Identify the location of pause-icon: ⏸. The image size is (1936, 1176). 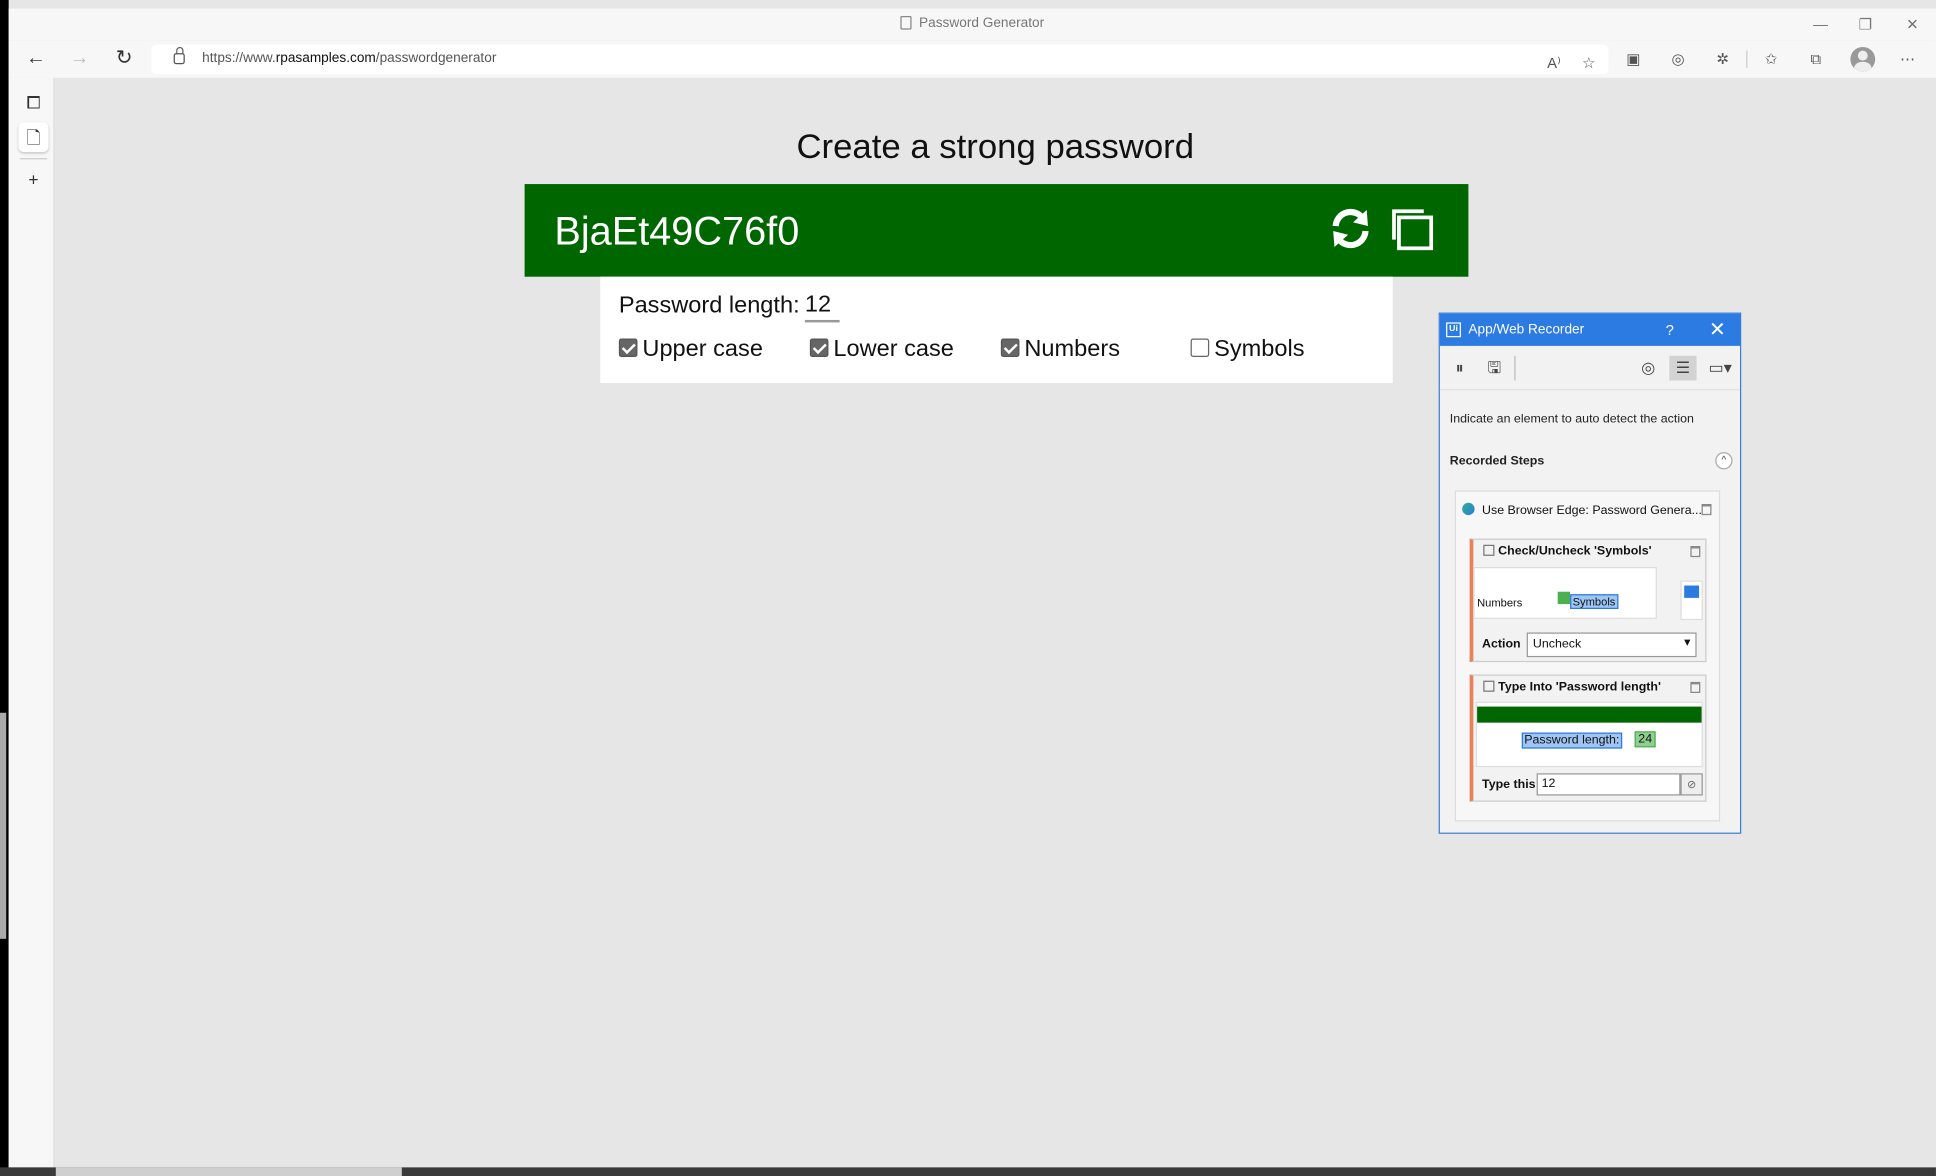
(1459, 368).